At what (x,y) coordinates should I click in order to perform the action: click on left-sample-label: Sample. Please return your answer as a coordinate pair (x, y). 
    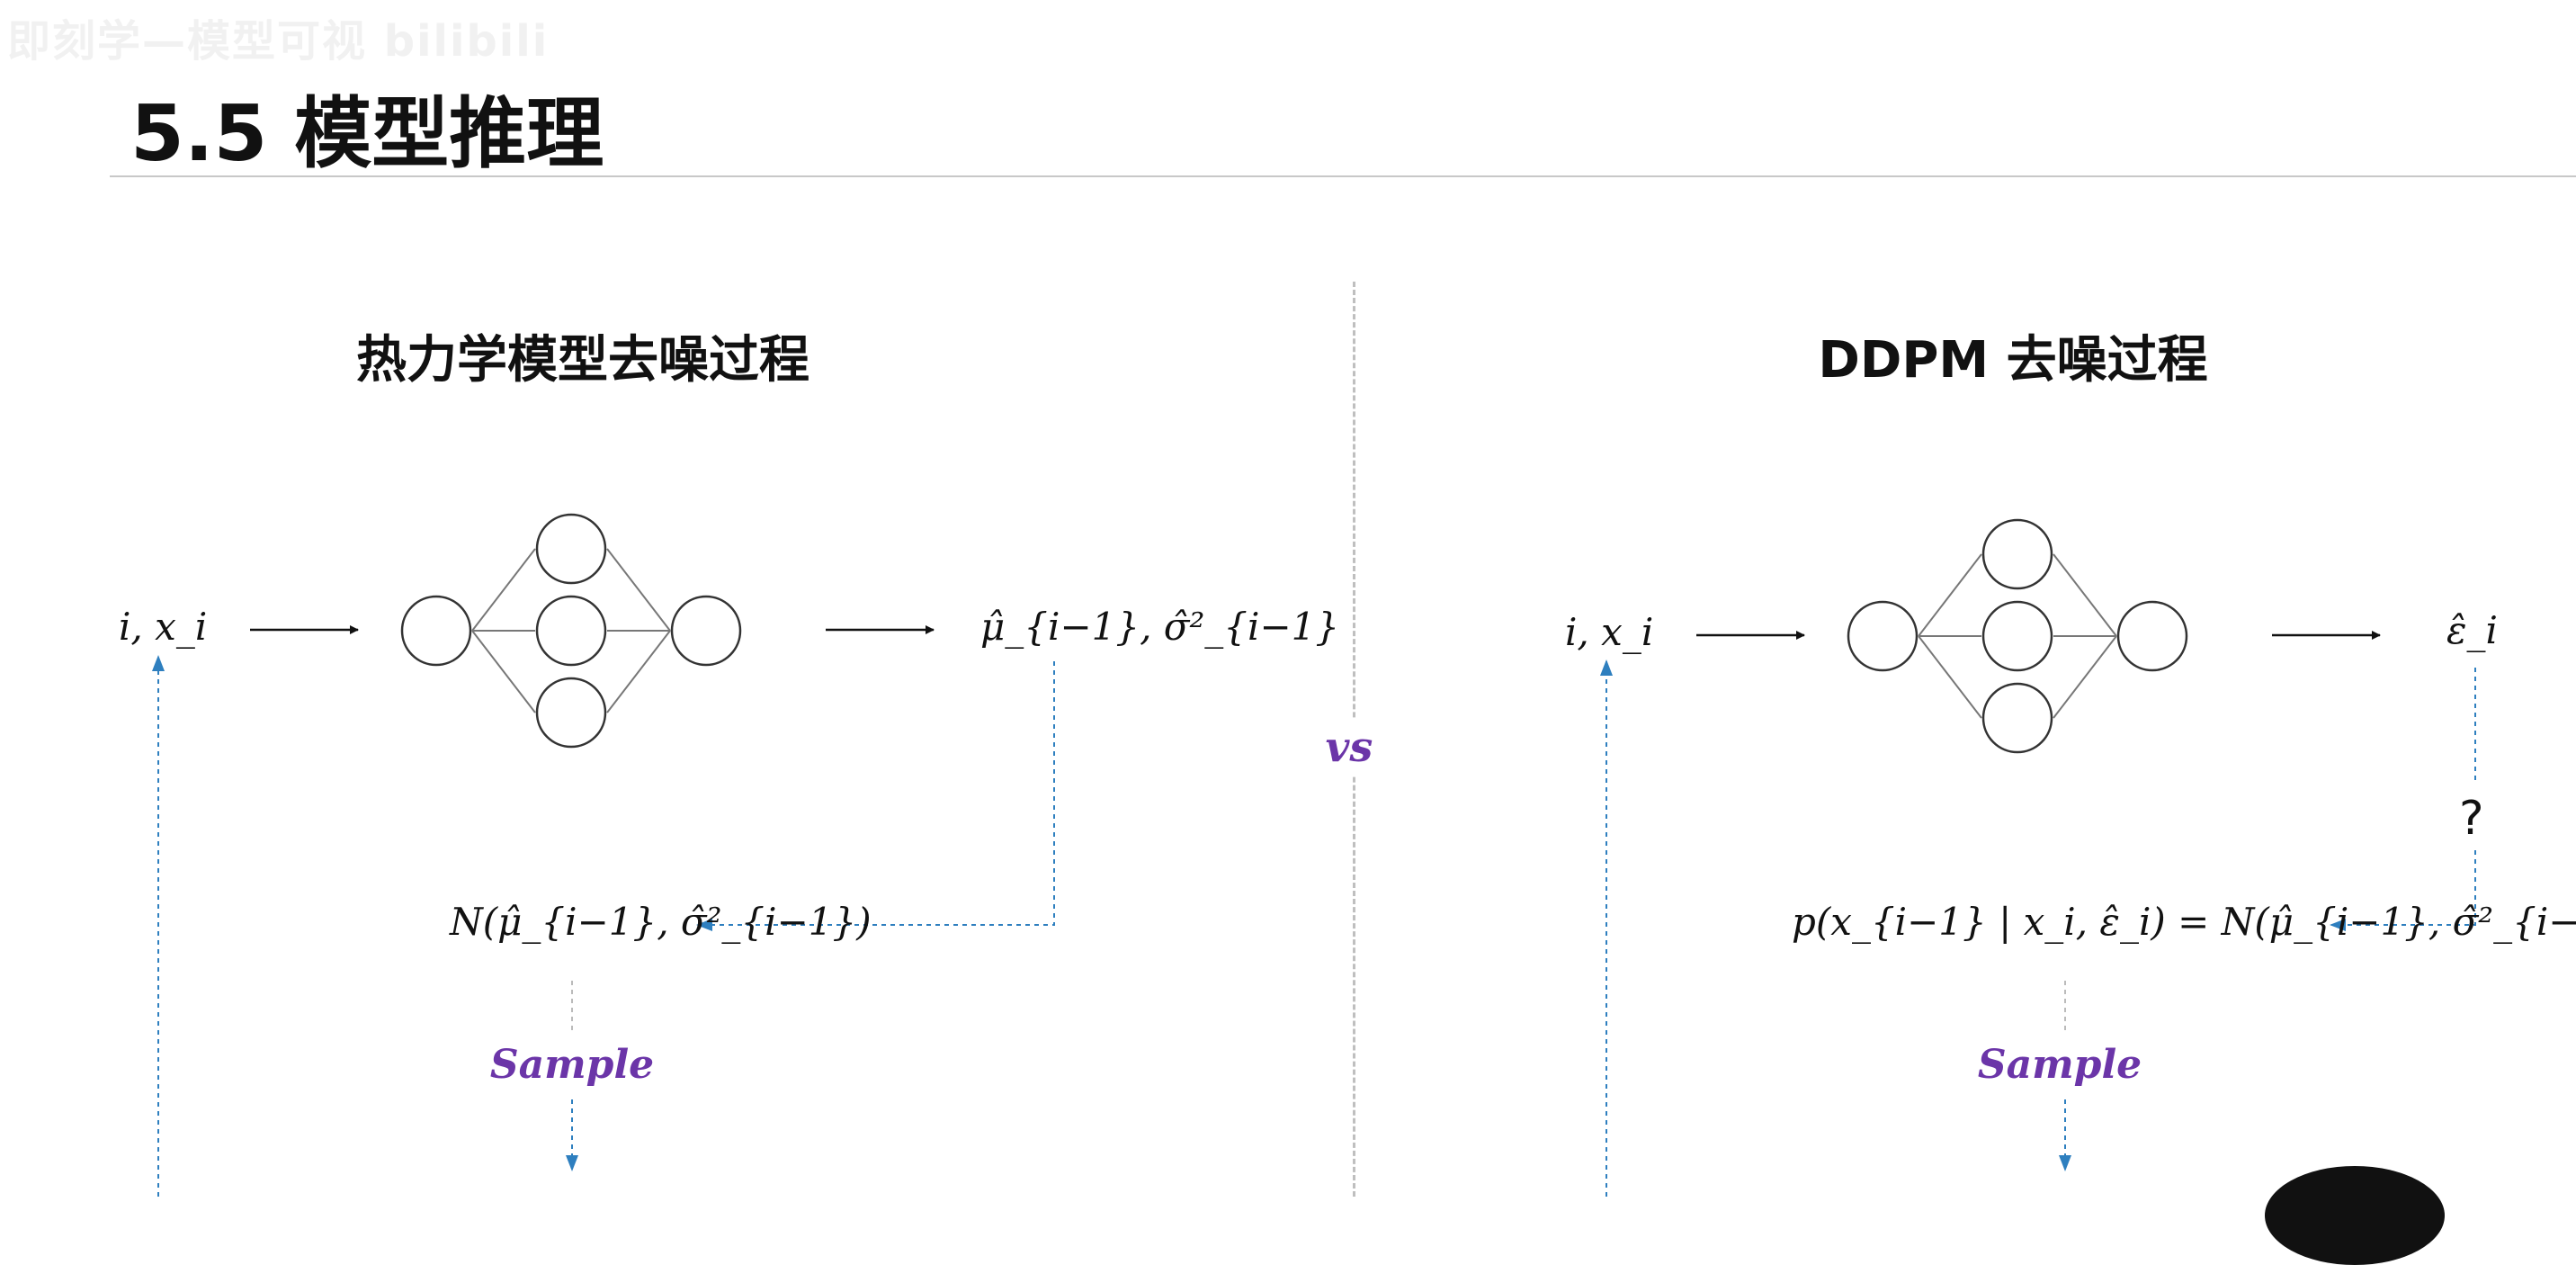
    Looking at the image, I should click on (572, 1065).